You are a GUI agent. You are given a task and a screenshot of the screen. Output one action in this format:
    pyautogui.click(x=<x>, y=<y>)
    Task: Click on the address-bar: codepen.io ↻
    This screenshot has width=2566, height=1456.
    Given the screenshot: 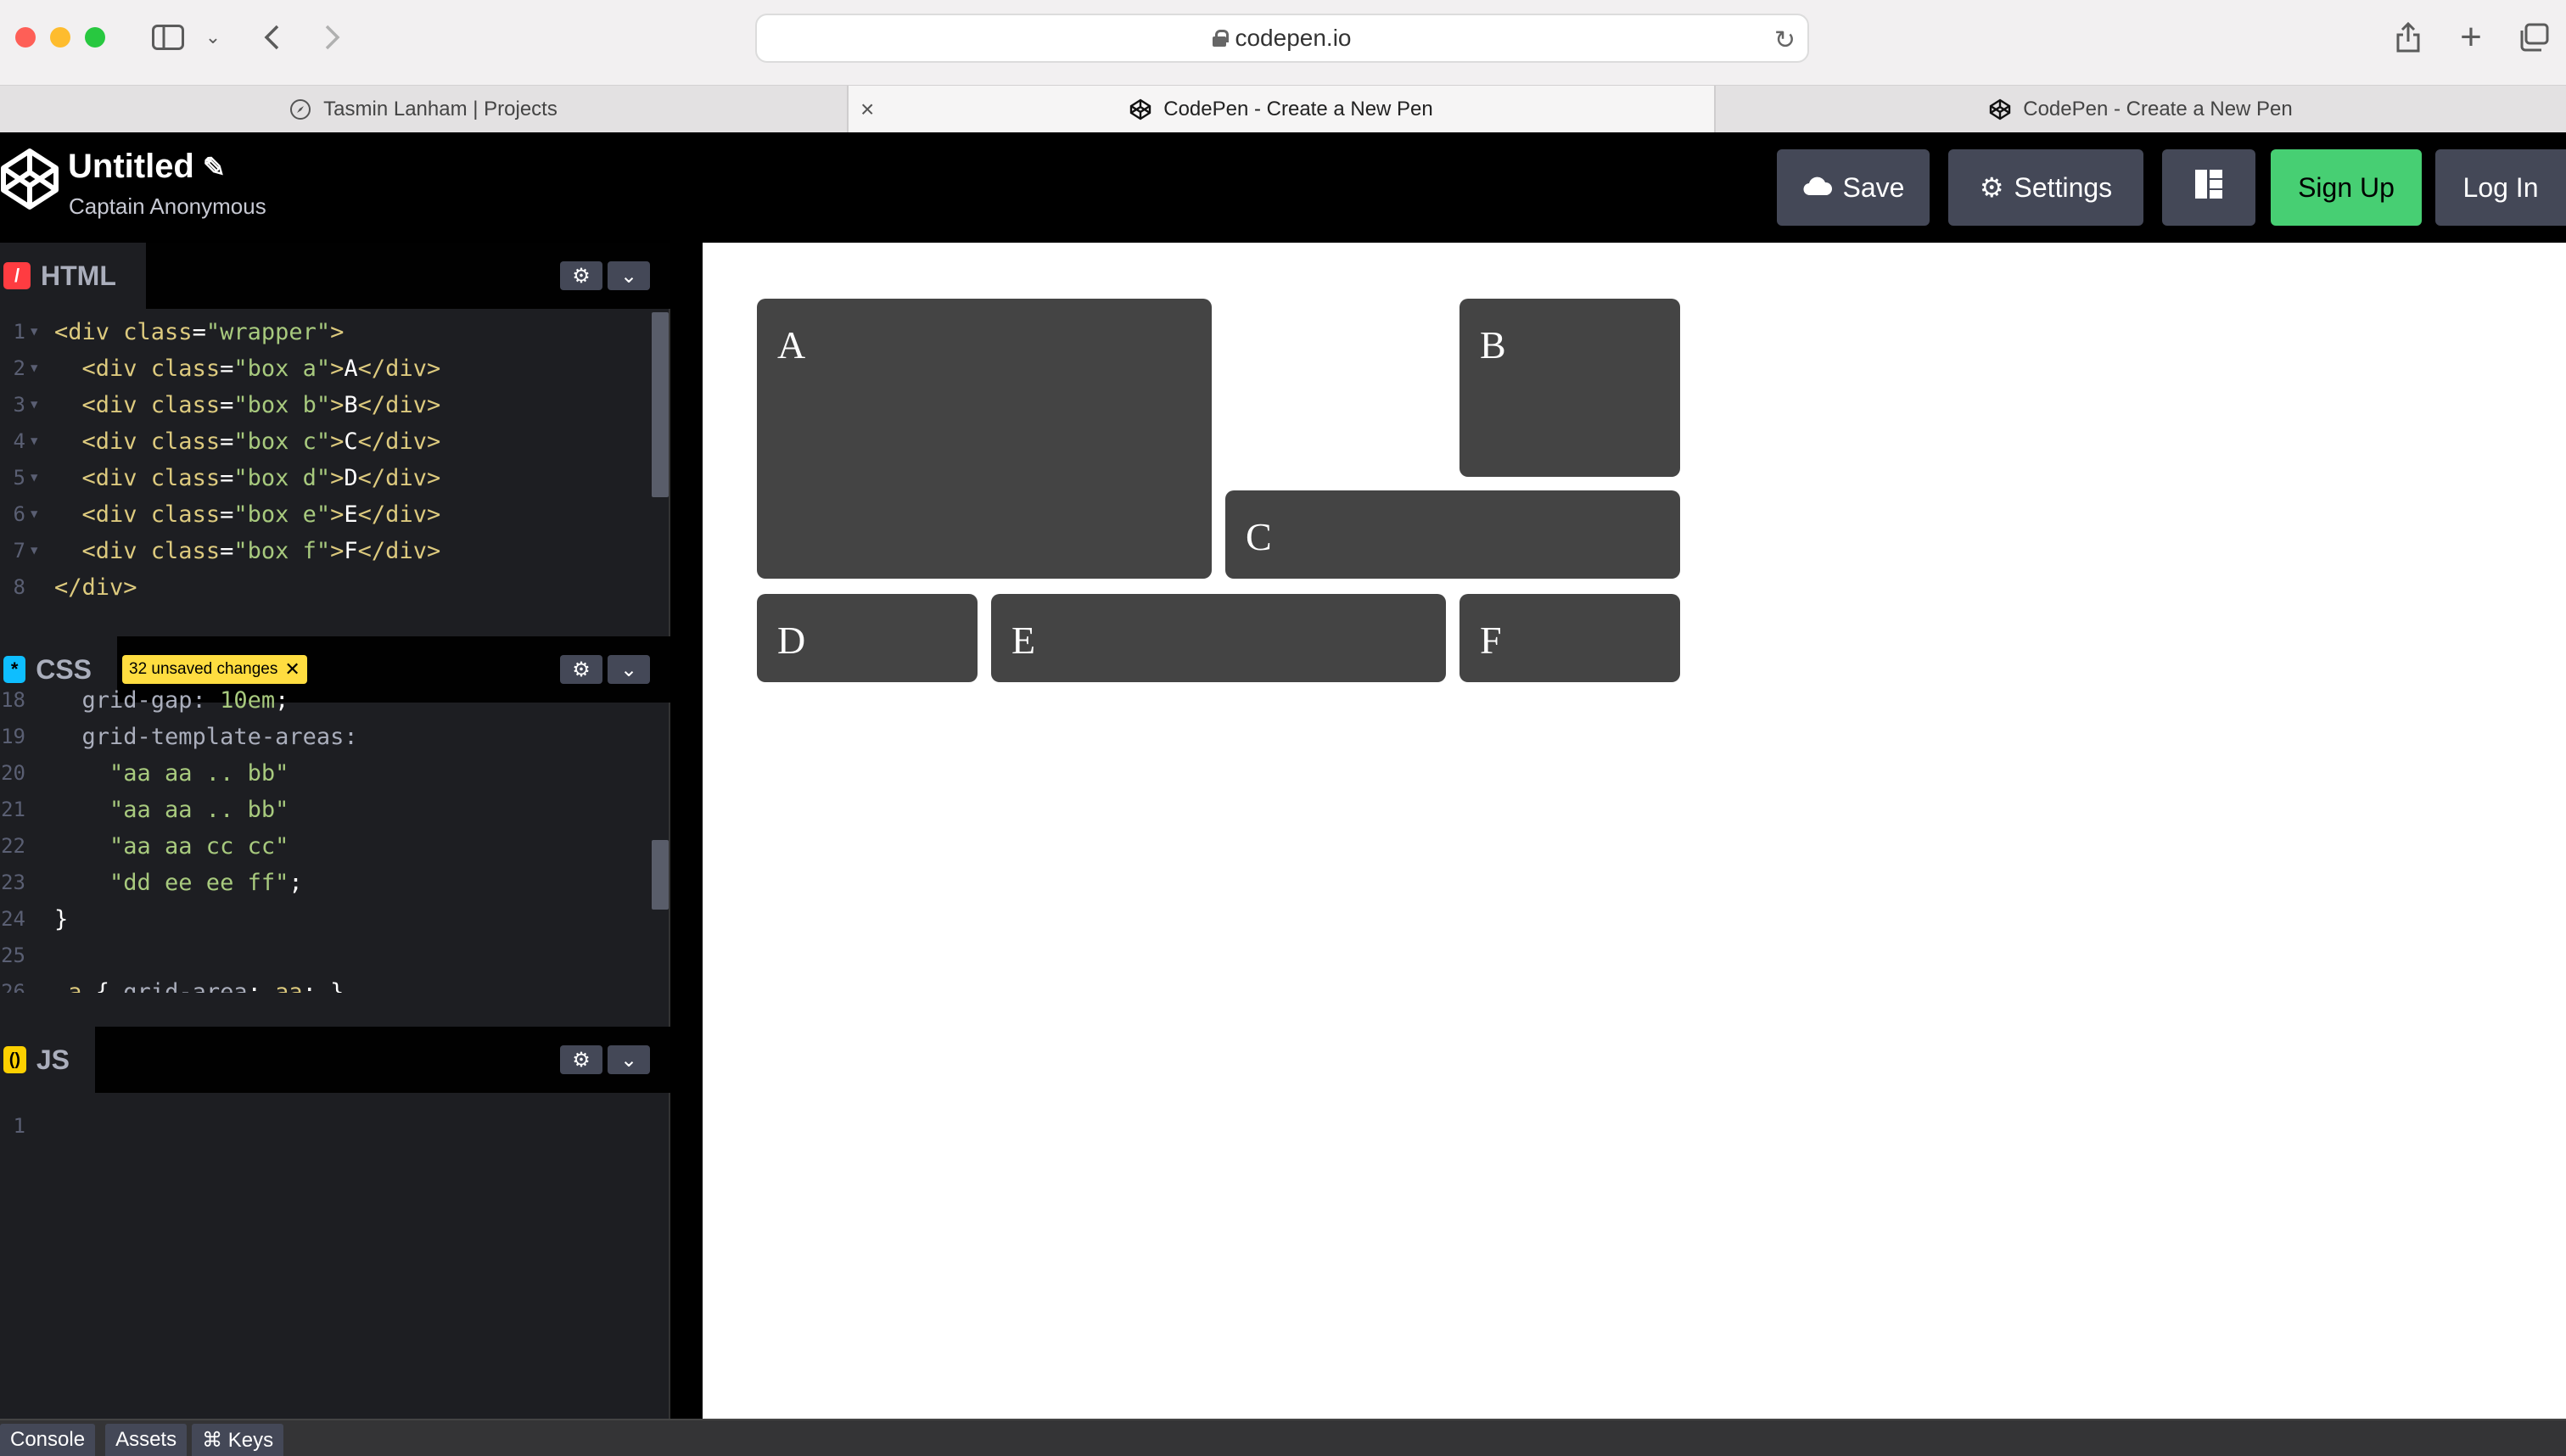 What is the action you would take?
    pyautogui.click(x=1282, y=38)
    